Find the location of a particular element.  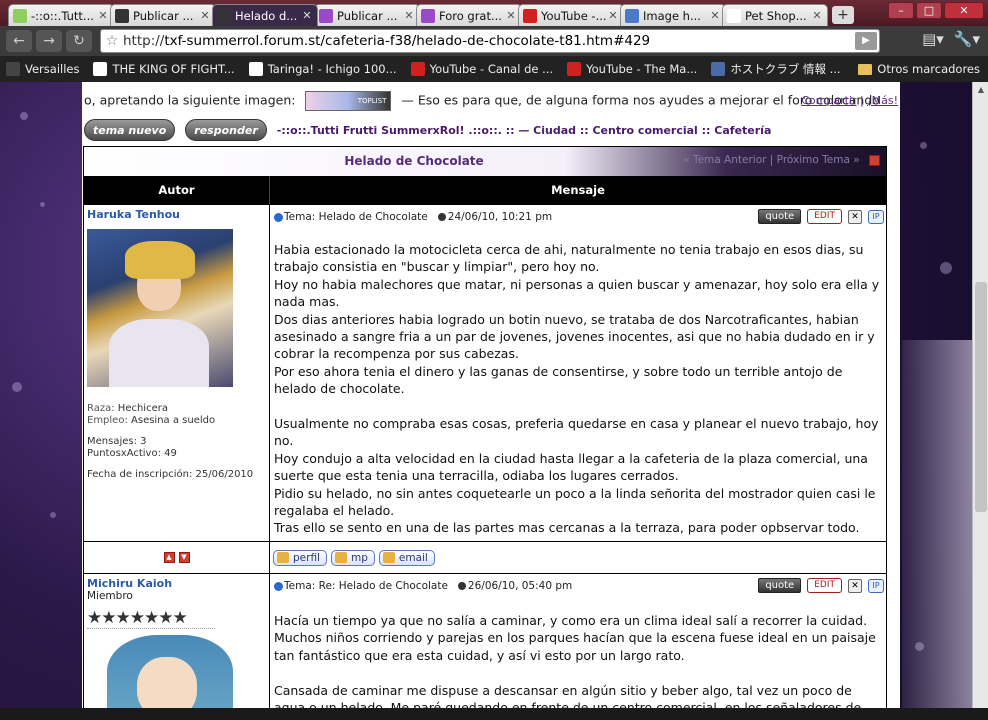

browser-tab: Foro grat... ✕ is located at coordinates (469, 15).